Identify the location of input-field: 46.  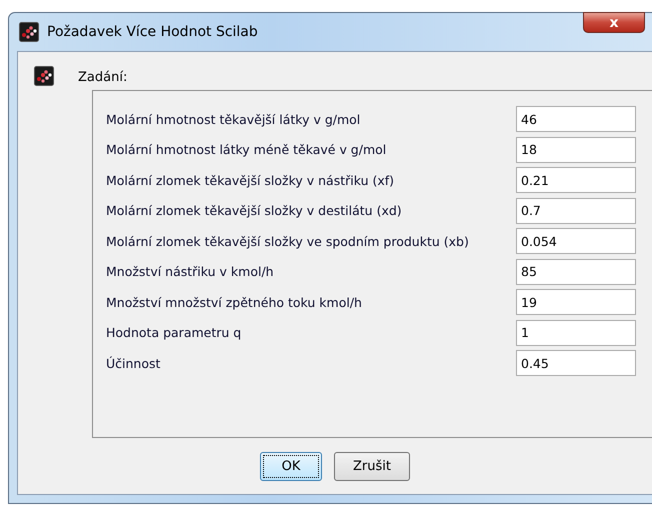
(576, 119).